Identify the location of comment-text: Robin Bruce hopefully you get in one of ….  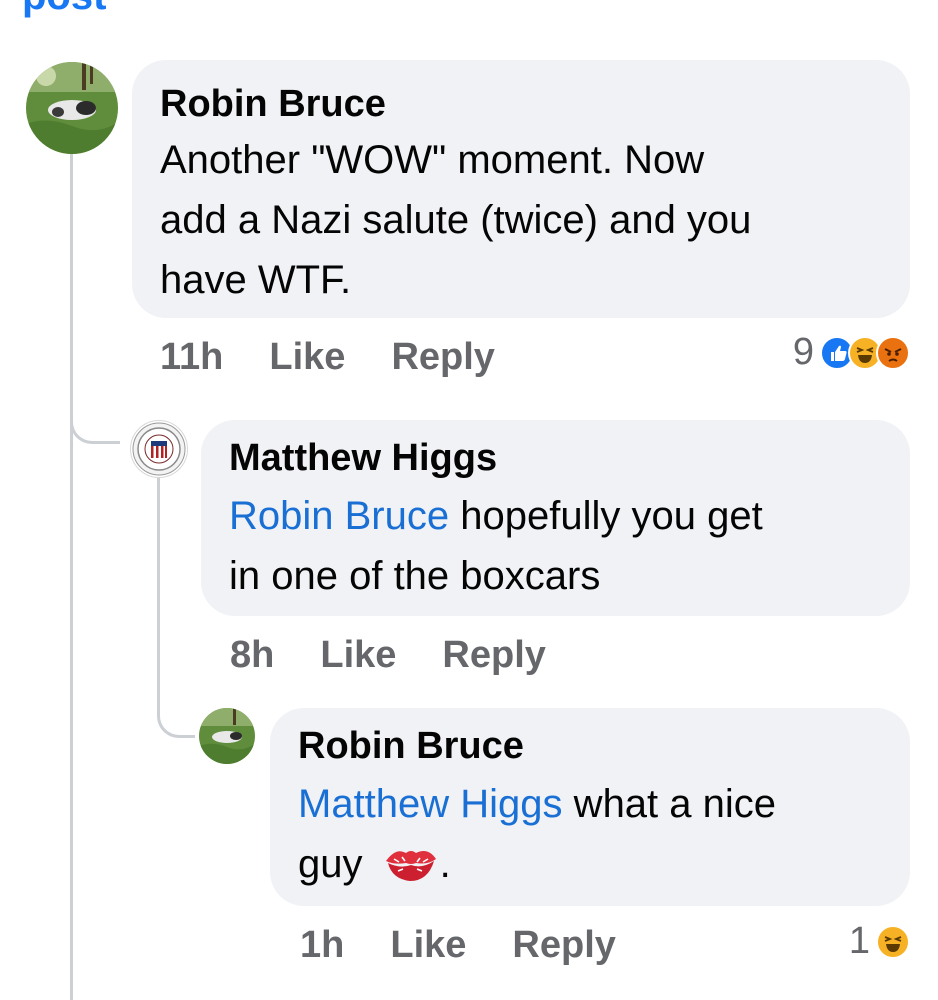
(496, 546).